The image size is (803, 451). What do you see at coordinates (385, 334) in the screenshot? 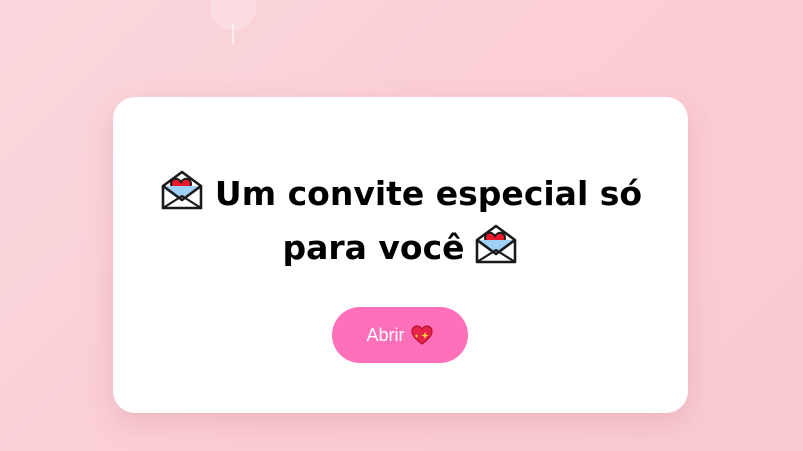
I see `open-button-label: Abrir` at bounding box center [385, 334].